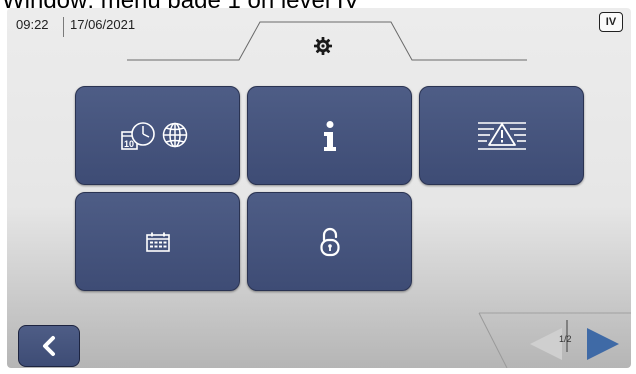 The height and width of the screenshot is (374, 636). What do you see at coordinates (605, 344) in the screenshot?
I see `triangle-right-icon` at bounding box center [605, 344].